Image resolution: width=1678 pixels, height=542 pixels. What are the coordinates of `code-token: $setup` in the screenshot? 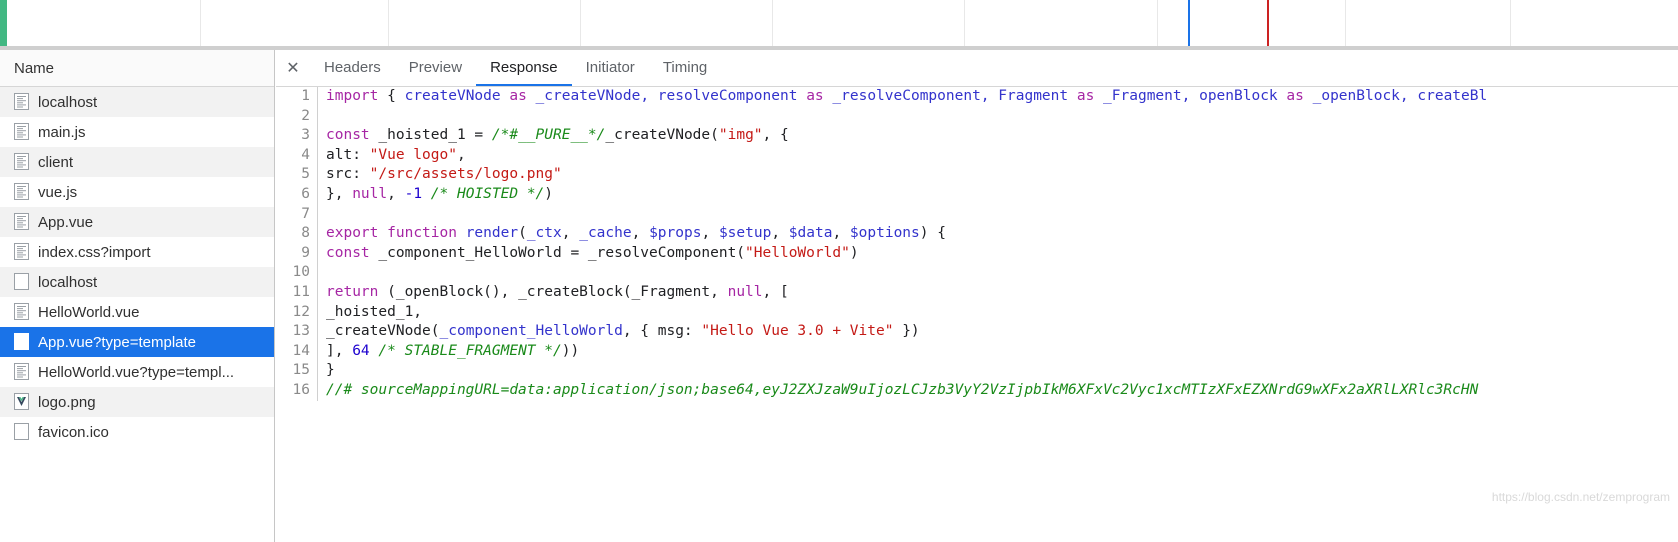 It's located at (745, 233).